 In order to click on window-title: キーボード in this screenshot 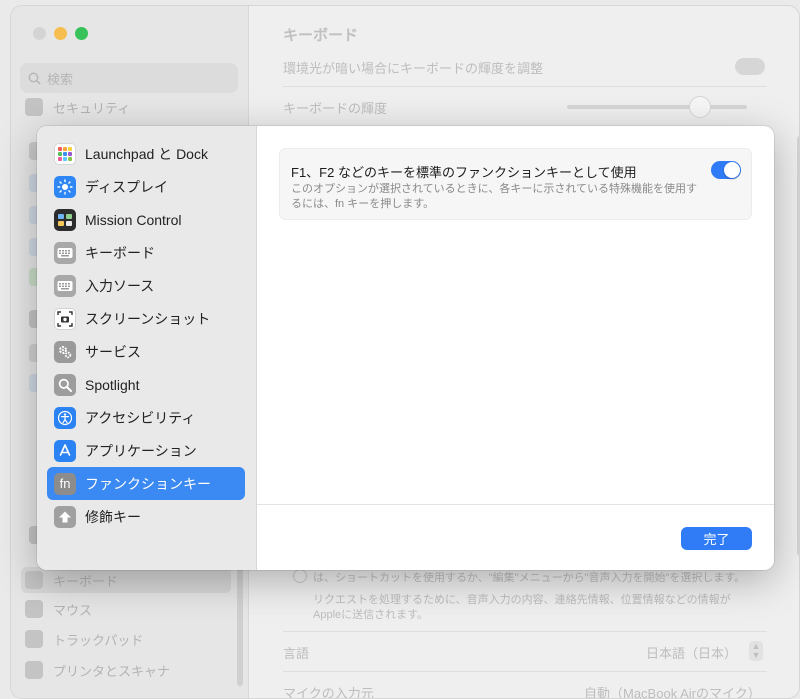, I will do `click(321, 35)`.